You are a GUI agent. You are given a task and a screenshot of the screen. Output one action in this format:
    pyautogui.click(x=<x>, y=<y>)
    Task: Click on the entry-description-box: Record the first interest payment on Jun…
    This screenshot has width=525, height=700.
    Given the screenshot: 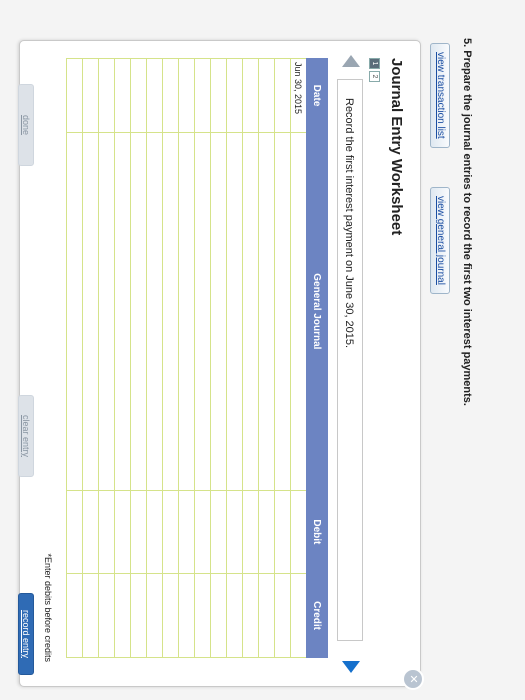 What is the action you would take?
    pyautogui.click(x=350, y=360)
    